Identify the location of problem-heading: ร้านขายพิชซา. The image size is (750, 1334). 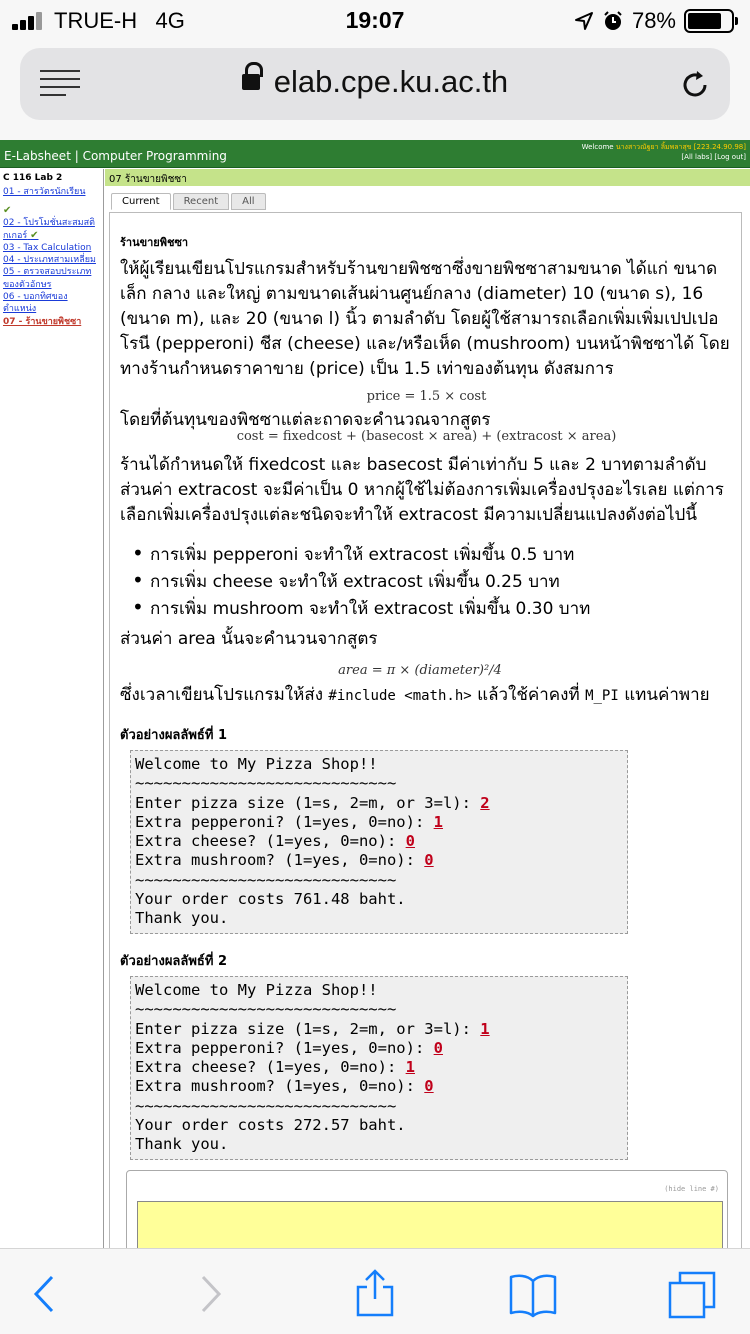
(154, 242).